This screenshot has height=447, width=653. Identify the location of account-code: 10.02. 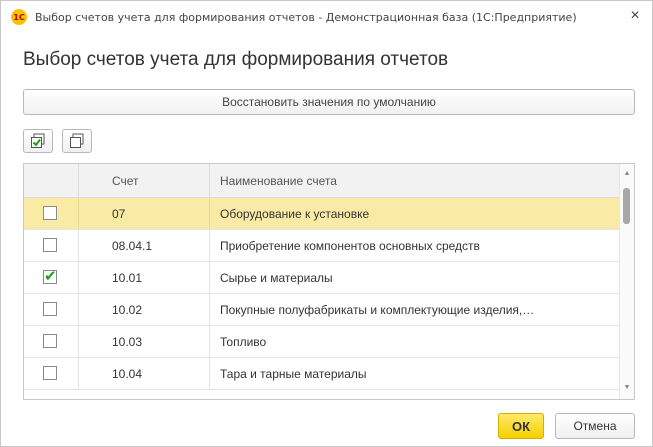
(127, 310).